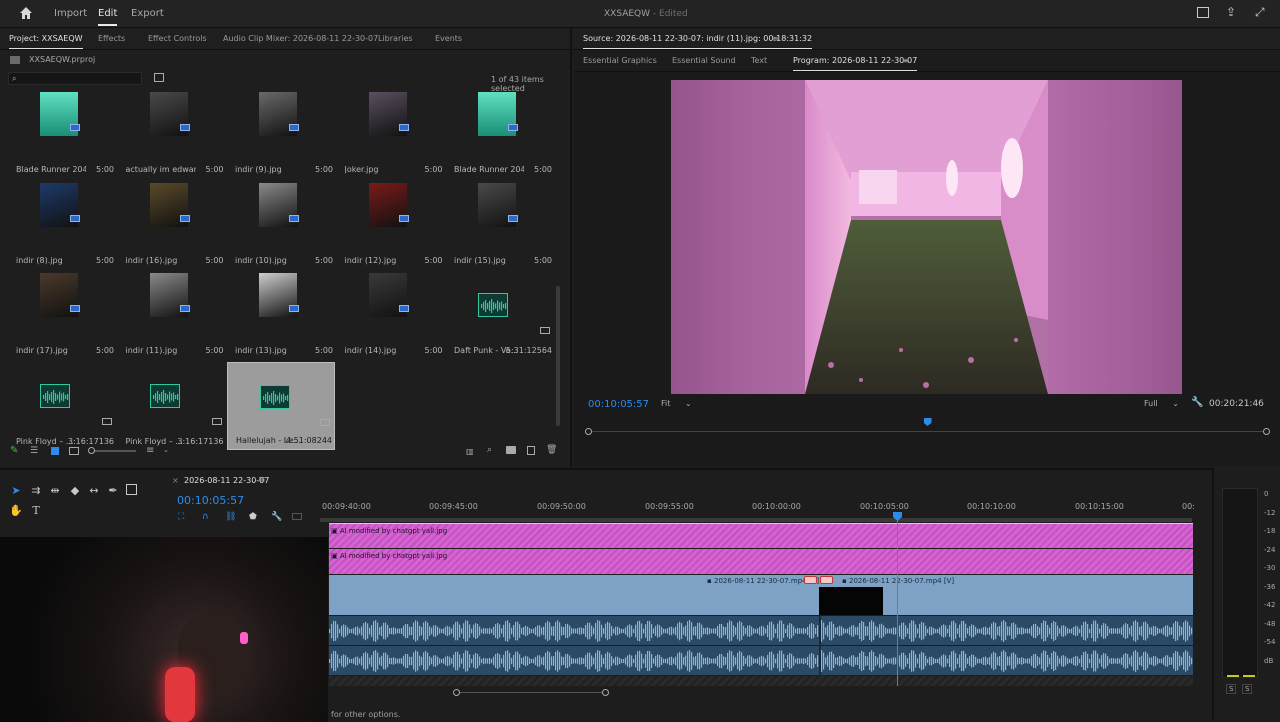 Image resolution: width=1280 pixels, height=722 pixels. I want to click on share-icon: ⇪, so click(1231, 12).